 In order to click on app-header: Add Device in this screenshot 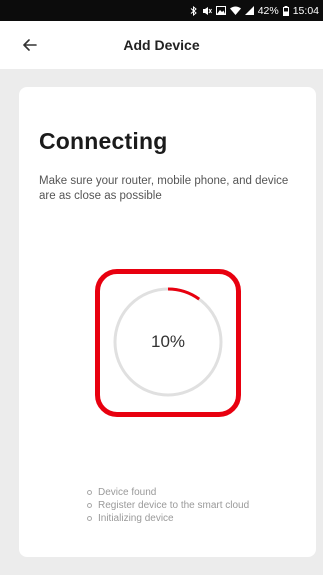, I will do `click(161, 45)`.